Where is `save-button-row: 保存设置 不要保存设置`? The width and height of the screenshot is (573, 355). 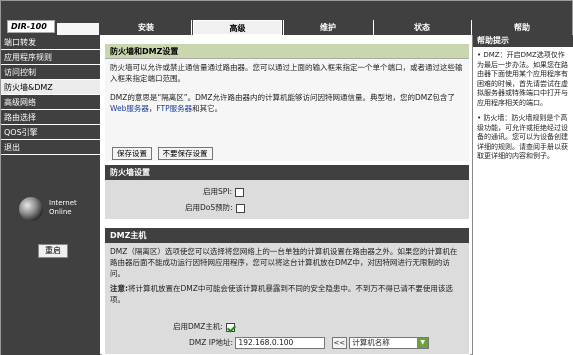 save-button-row: 保存设置 不要保存设置 is located at coordinates (162, 153).